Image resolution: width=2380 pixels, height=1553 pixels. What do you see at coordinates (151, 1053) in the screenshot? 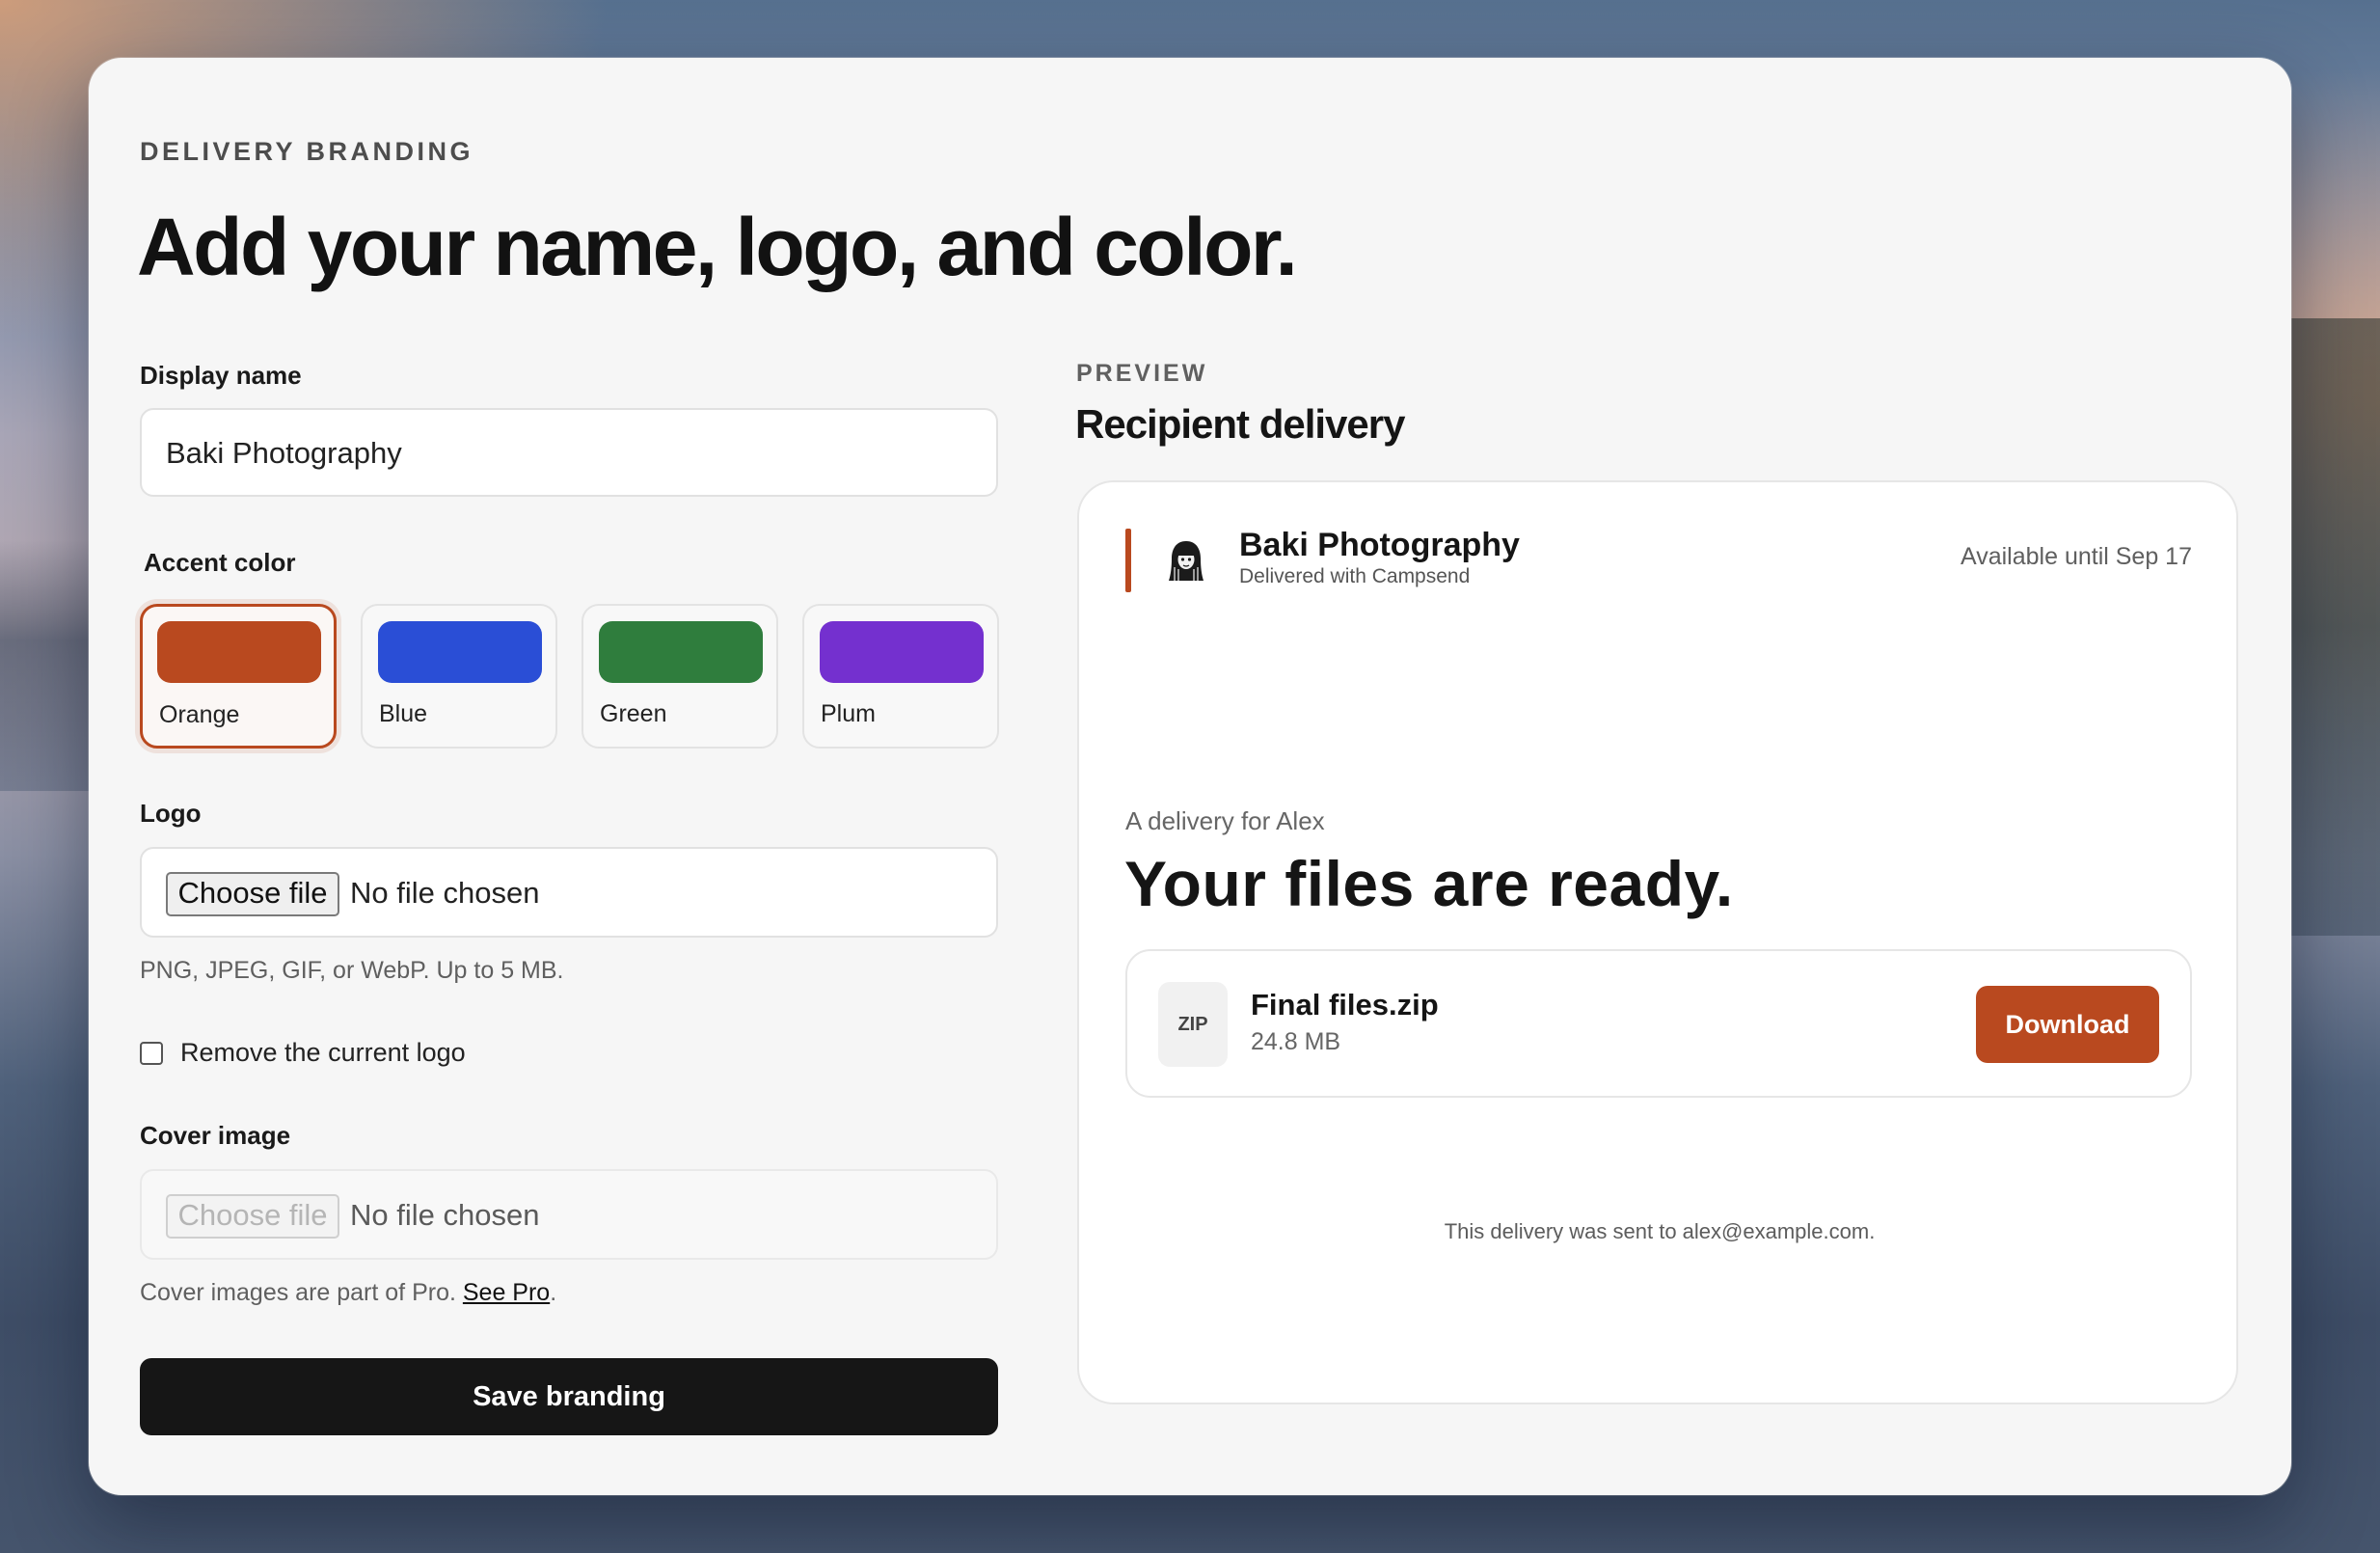
I see `remove-logo-checkbox` at bounding box center [151, 1053].